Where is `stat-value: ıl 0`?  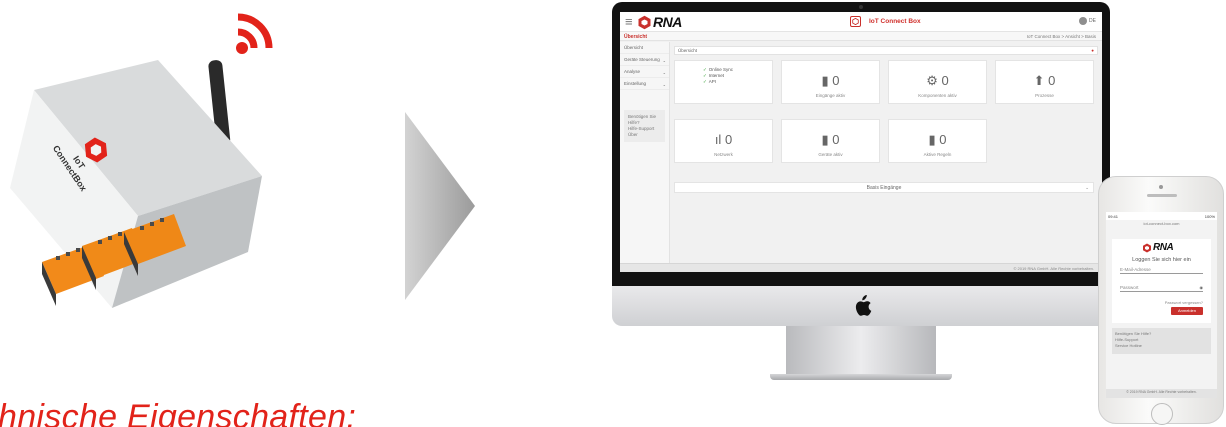
stat-value: ıl 0 is located at coordinates (723, 139).